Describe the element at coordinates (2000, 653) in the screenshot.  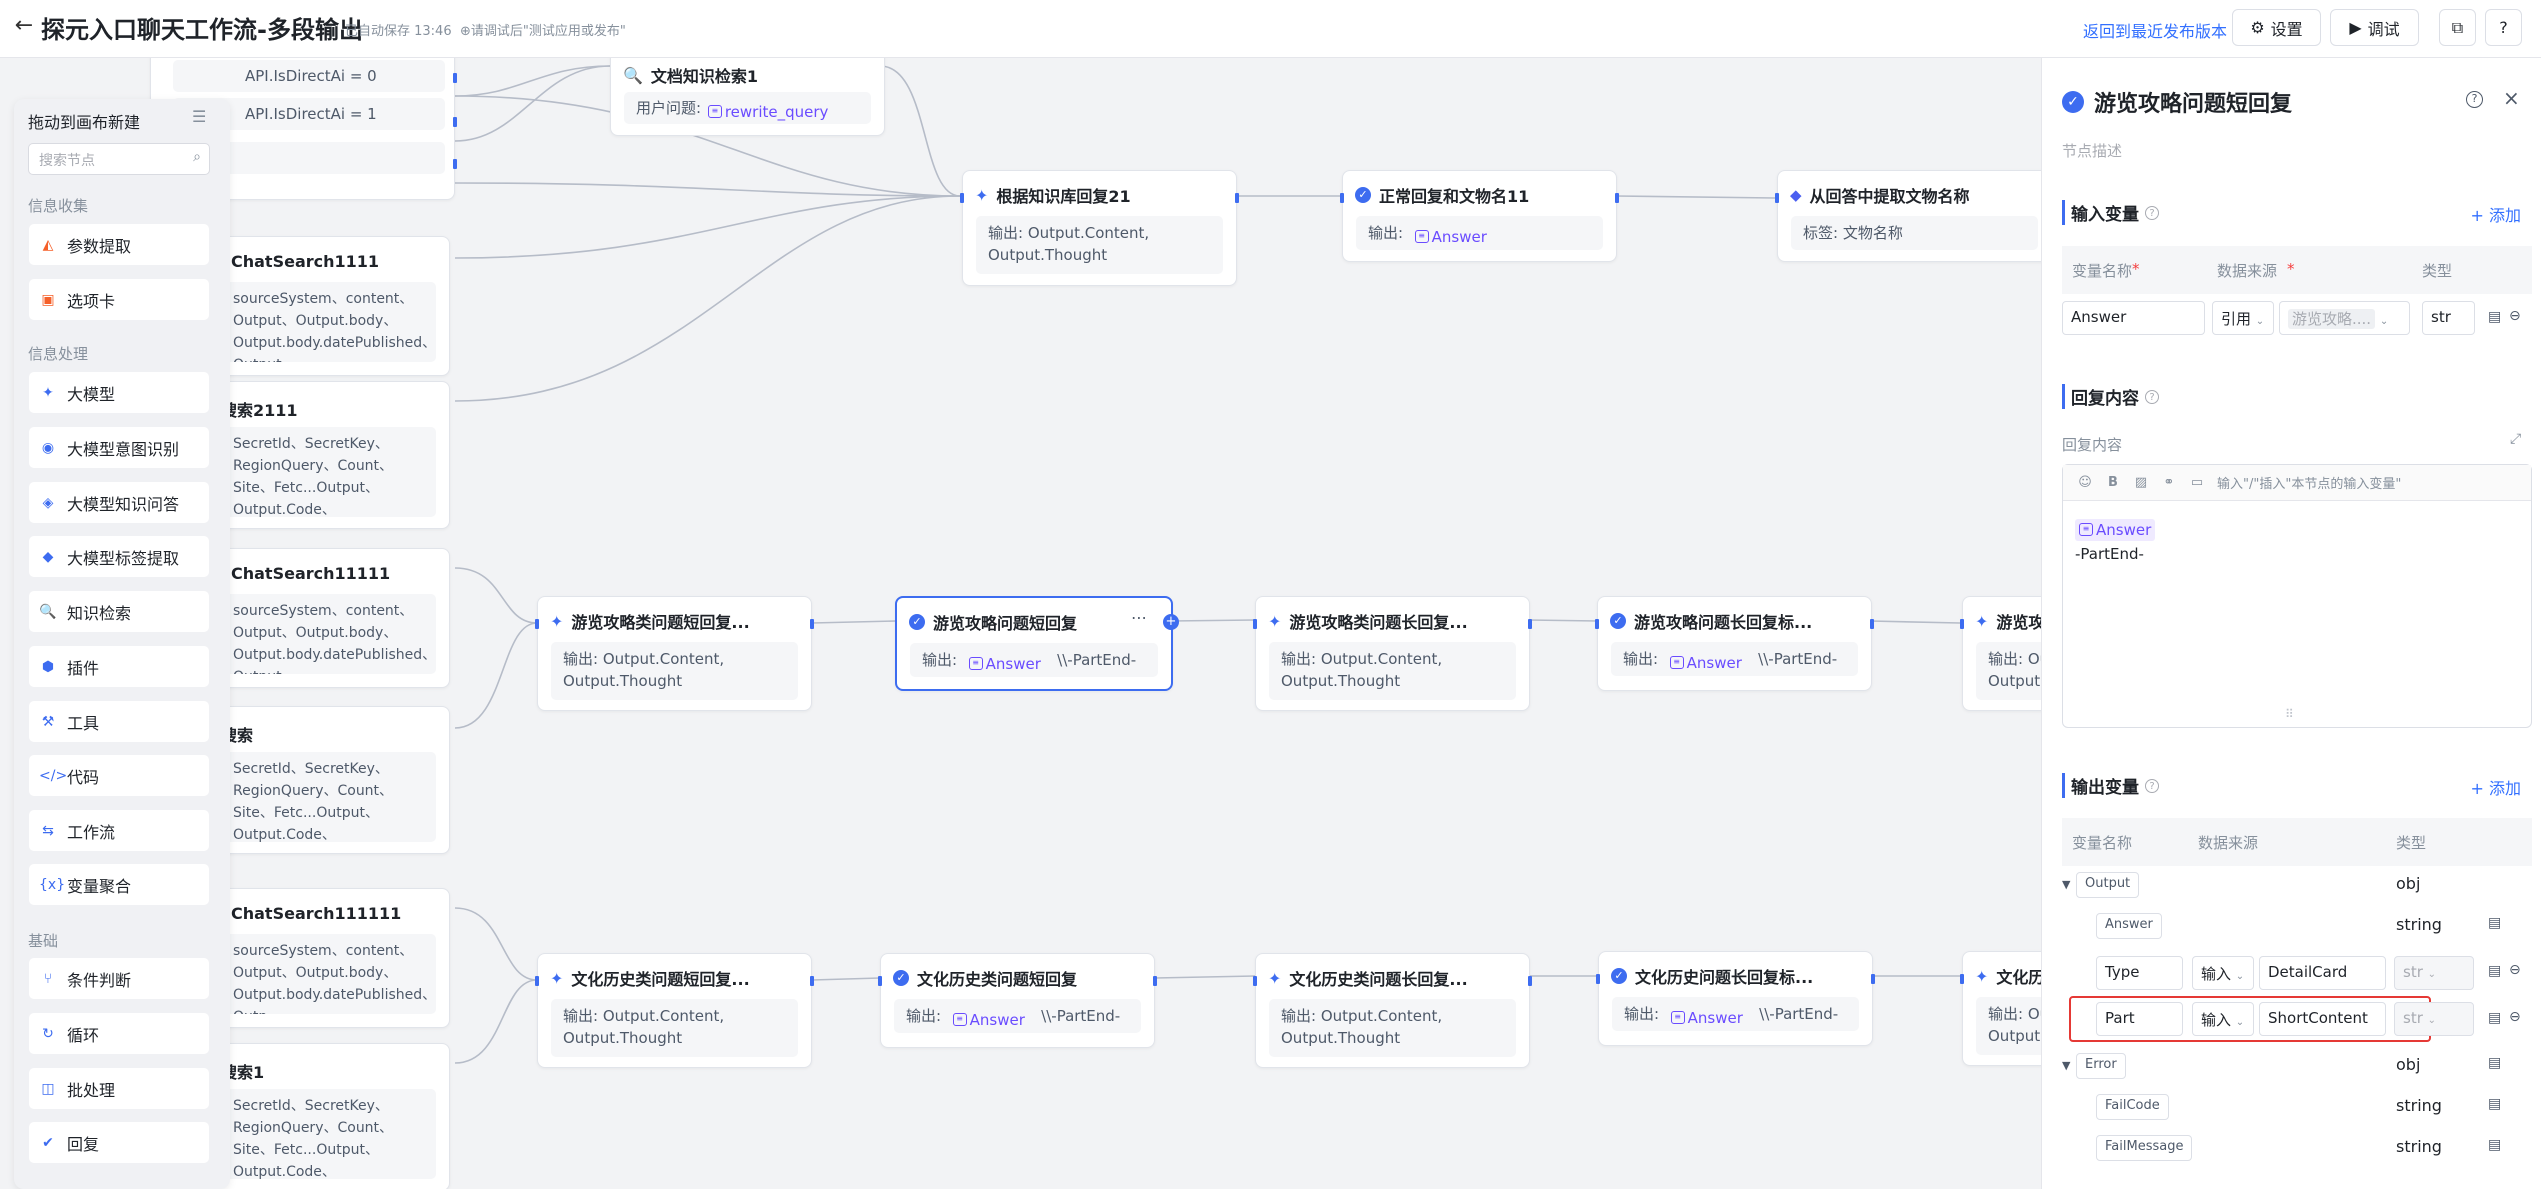
I see `llm-node: ✦游览攻略 输出: Output.Content, Output.Thought` at that location.